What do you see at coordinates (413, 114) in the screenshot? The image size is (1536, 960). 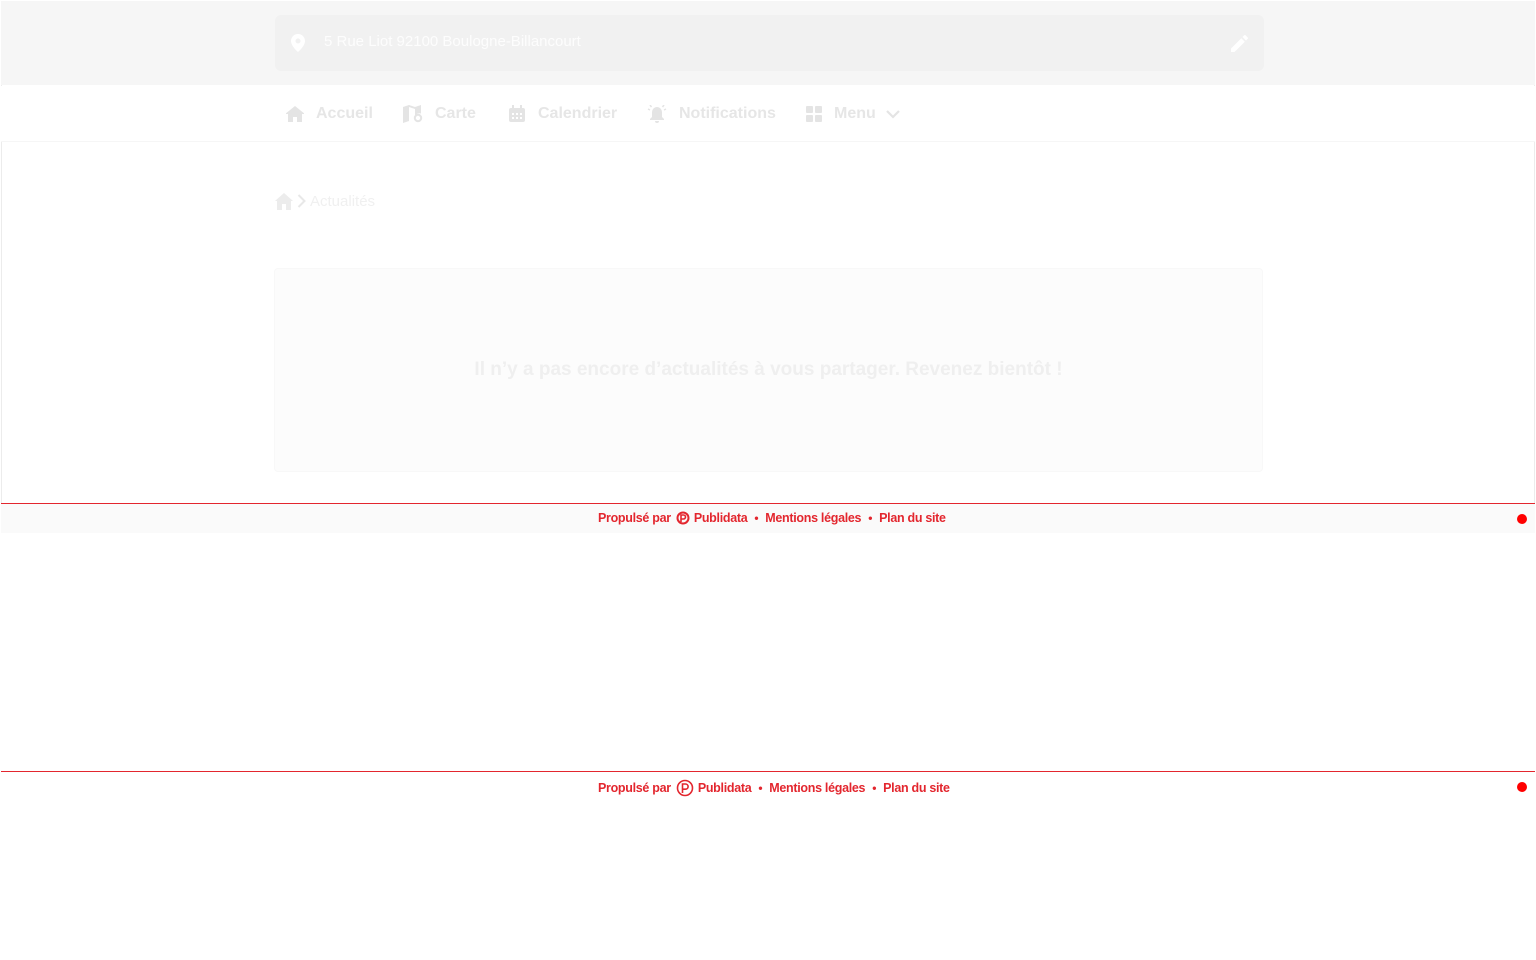 I see `map-icon` at bounding box center [413, 114].